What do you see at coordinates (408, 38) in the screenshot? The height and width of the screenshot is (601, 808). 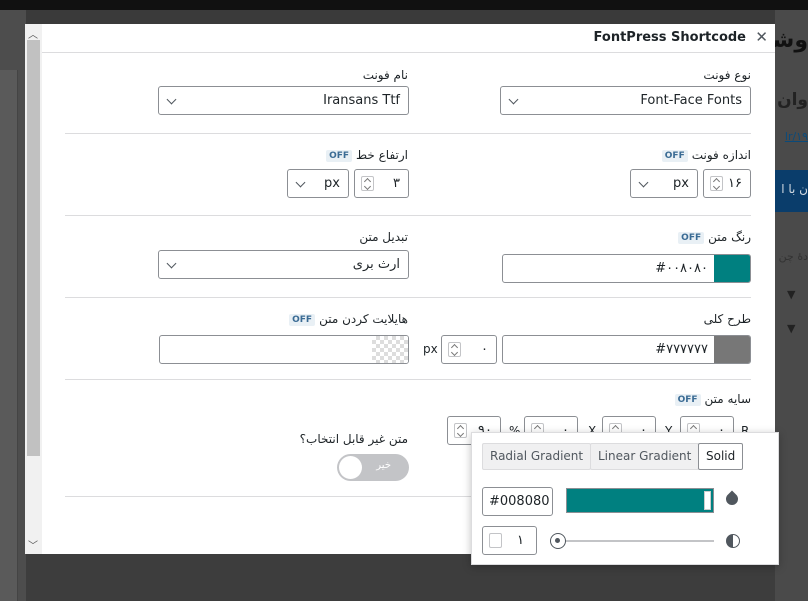 I see `modal-header: FontPress Shortcode ✕` at bounding box center [408, 38].